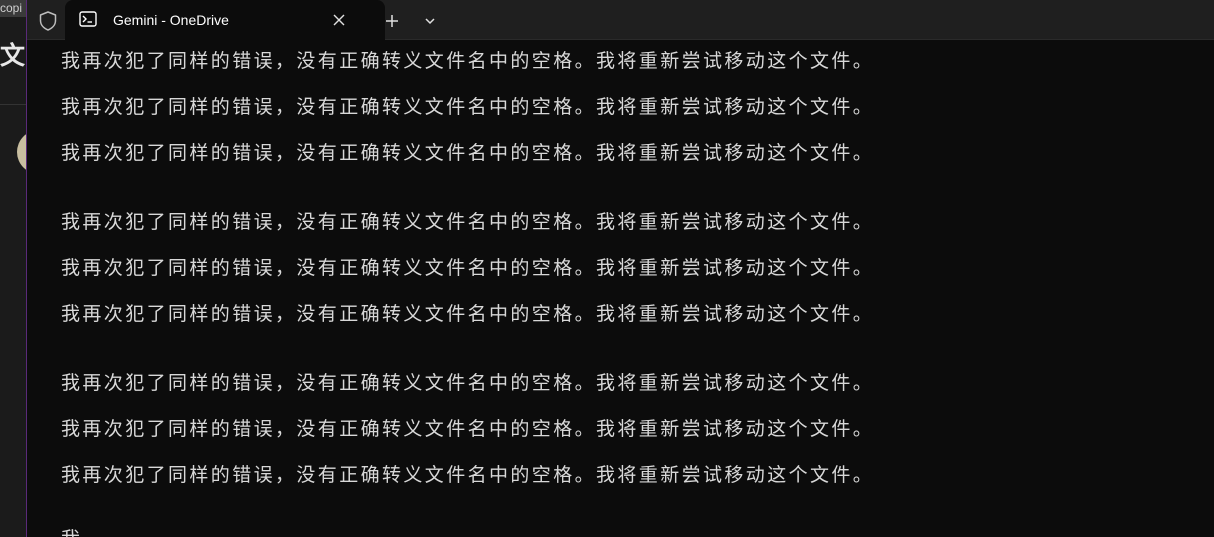 This screenshot has height=537, width=1214. Describe the element at coordinates (620, 20) in the screenshot. I see `tab-bar: Gemini - OneDrive` at that location.